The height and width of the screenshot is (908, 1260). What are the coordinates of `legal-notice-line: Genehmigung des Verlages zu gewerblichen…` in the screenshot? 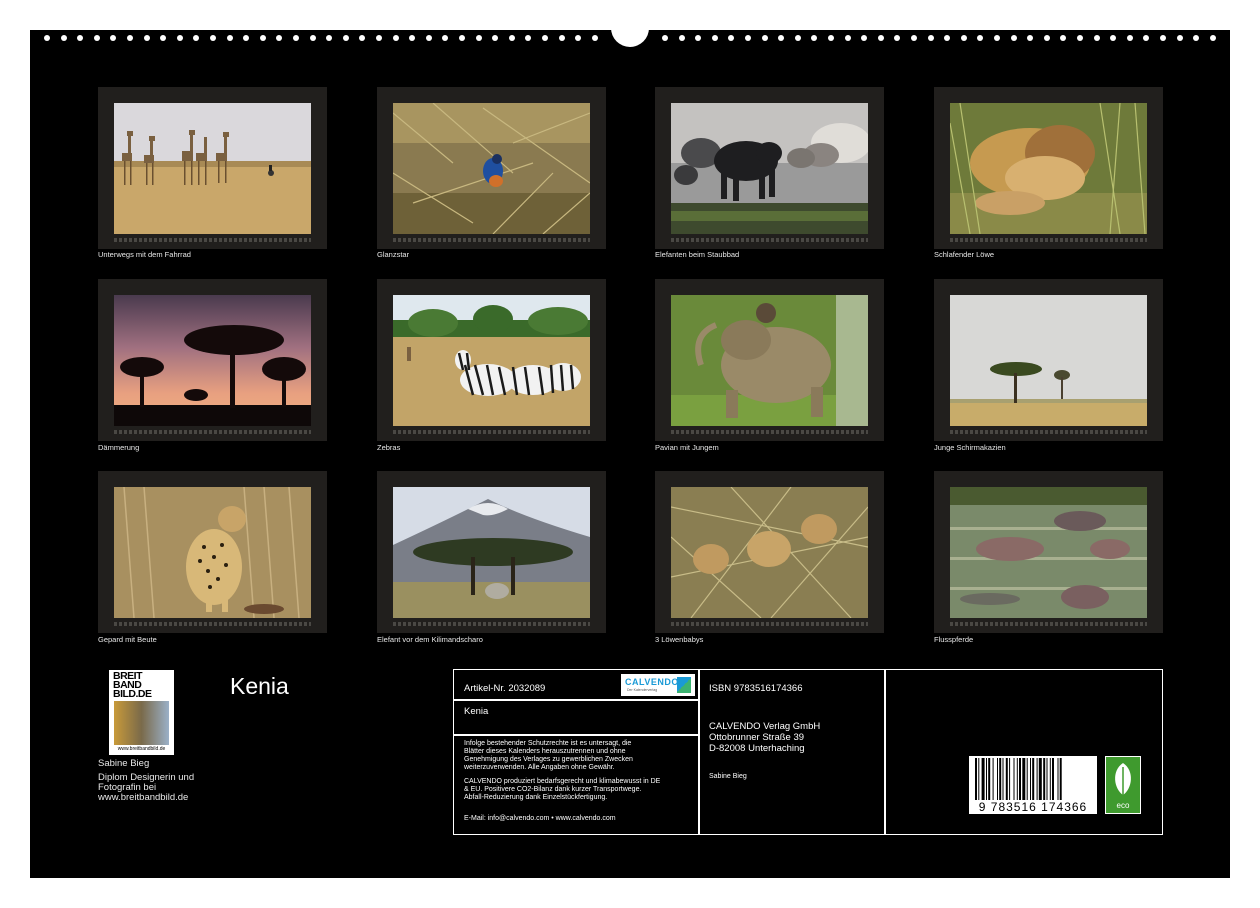 It's located at (548, 759).